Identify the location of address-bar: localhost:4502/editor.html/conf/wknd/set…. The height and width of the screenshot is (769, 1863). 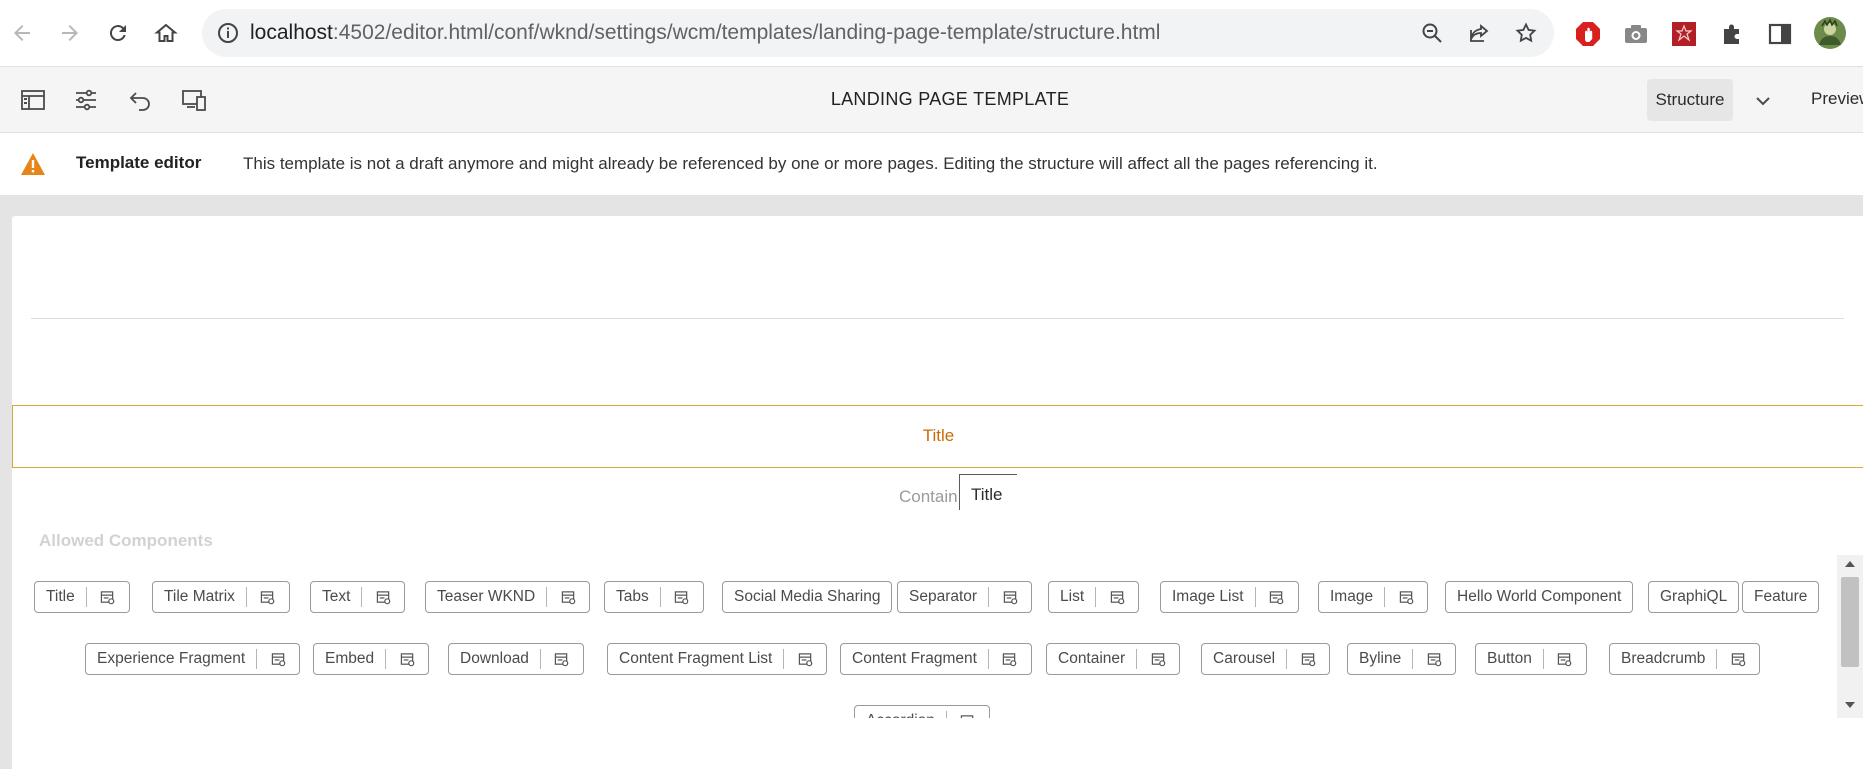
(878, 33).